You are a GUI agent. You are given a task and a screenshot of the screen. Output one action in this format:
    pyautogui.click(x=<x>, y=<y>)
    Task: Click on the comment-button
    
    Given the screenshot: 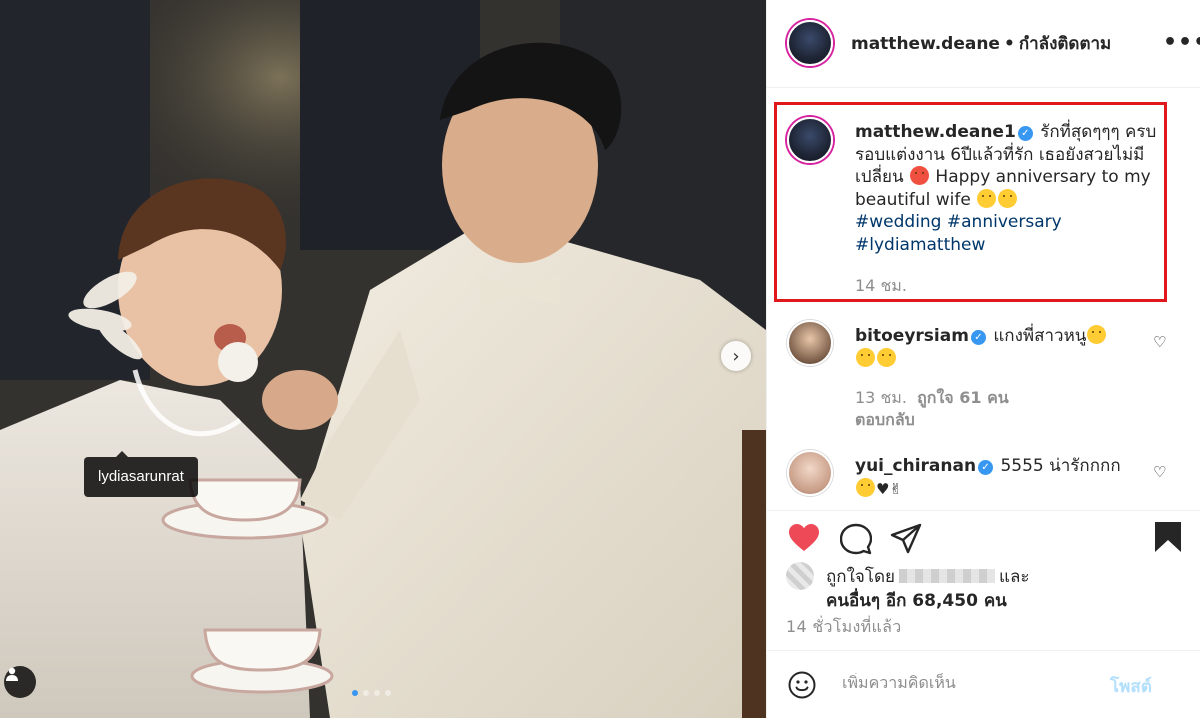 What is the action you would take?
    pyautogui.click(x=856, y=541)
    